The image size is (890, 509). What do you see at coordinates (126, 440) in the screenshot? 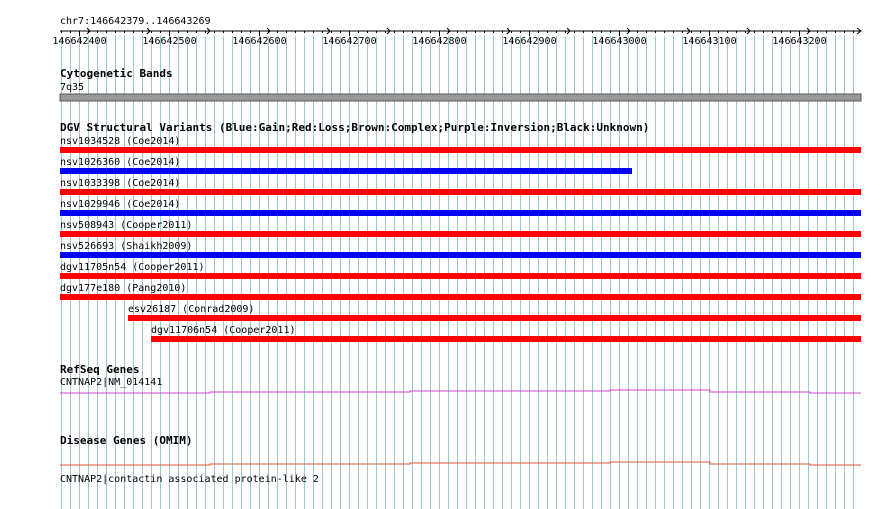
I see `omim-track-title: Disease Genes (OMIM)` at bounding box center [126, 440].